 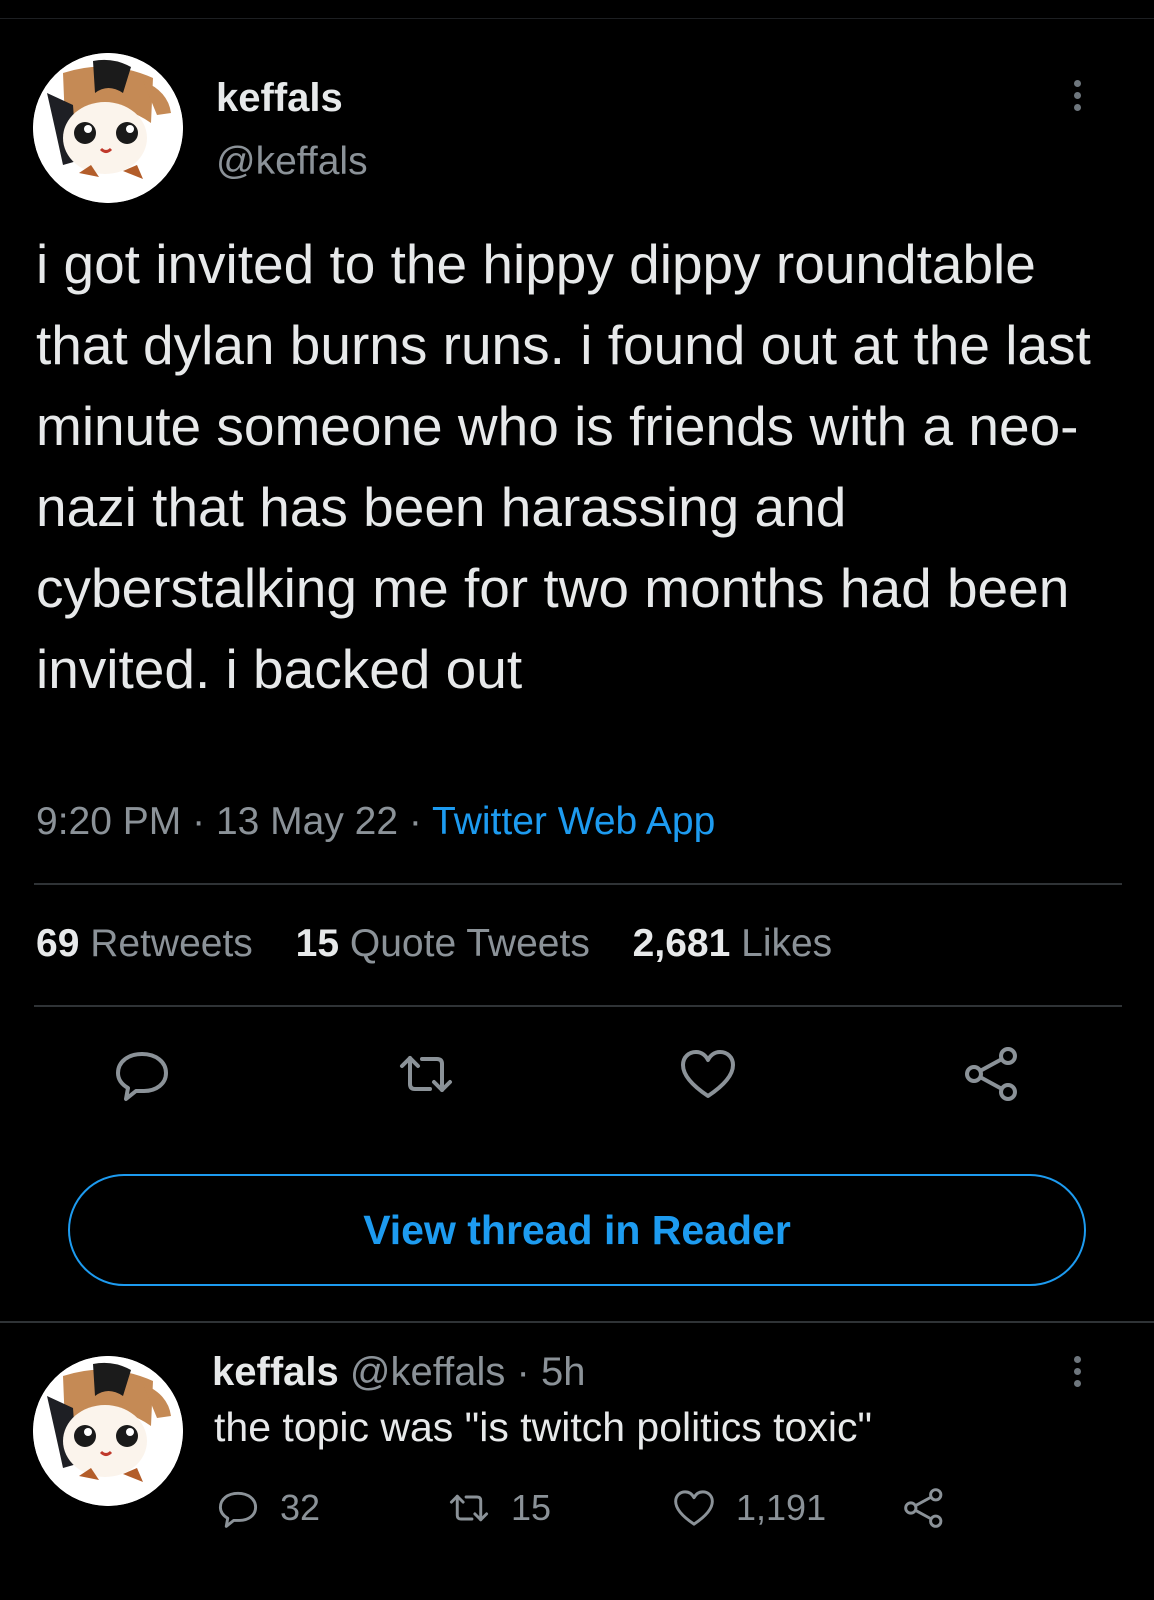 I want to click on more-options-icon, so click(x=1077, y=98).